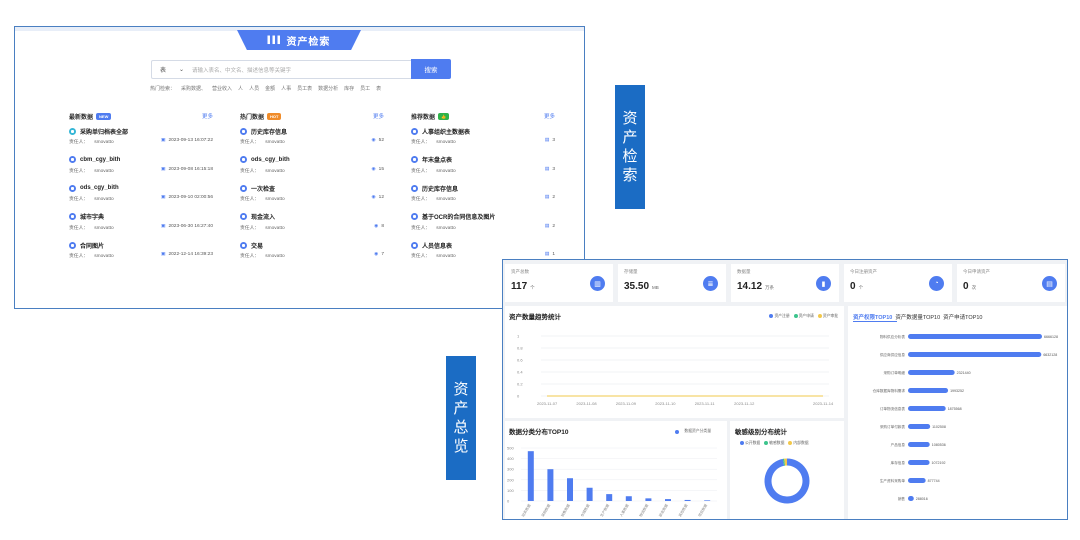  I want to click on asset-name: 城市字典, so click(141, 217).